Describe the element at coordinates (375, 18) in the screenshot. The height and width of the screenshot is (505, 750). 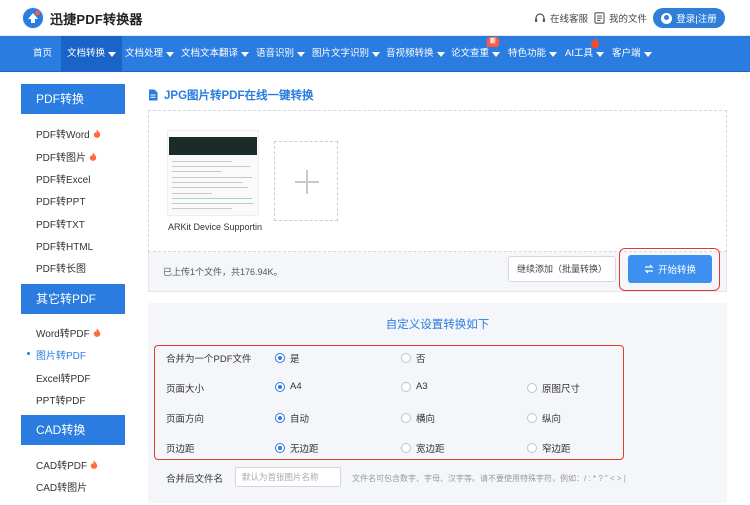
I see `top-header: 迅捷PDF转换器 在线客服 我的文件 登录|注册` at that location.